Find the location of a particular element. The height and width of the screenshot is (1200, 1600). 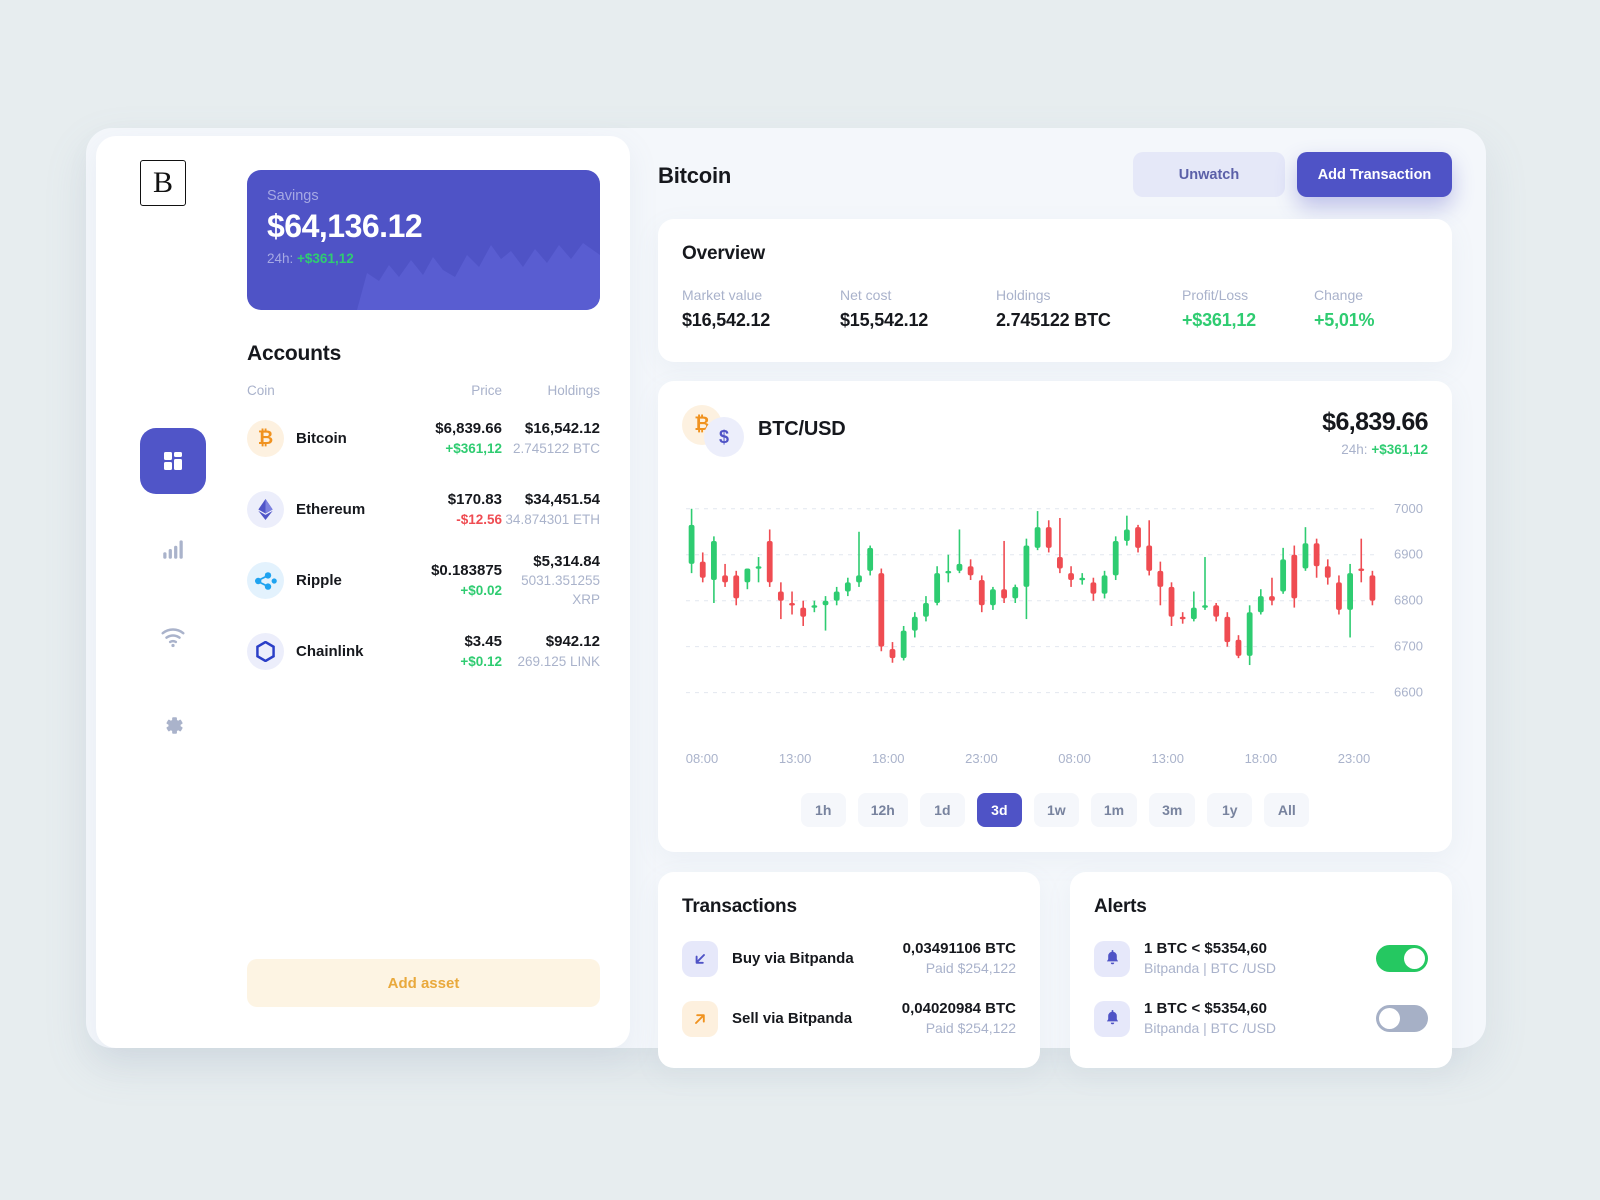

add-asset-button: Add asset is located at coordinates (423, 983).